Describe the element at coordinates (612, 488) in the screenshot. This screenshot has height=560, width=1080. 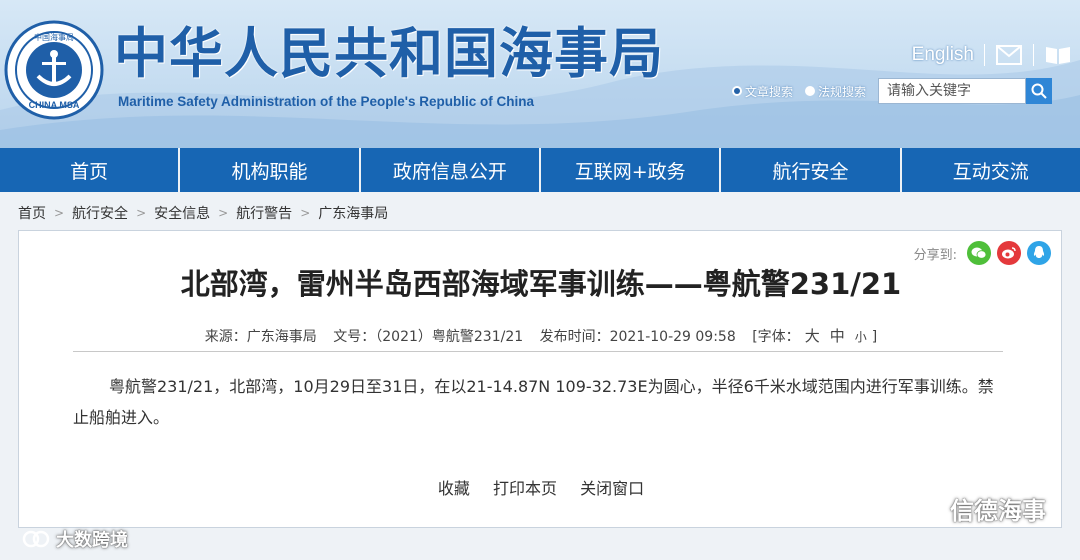
I see `close-window-button: 关闭窗口` at that location.